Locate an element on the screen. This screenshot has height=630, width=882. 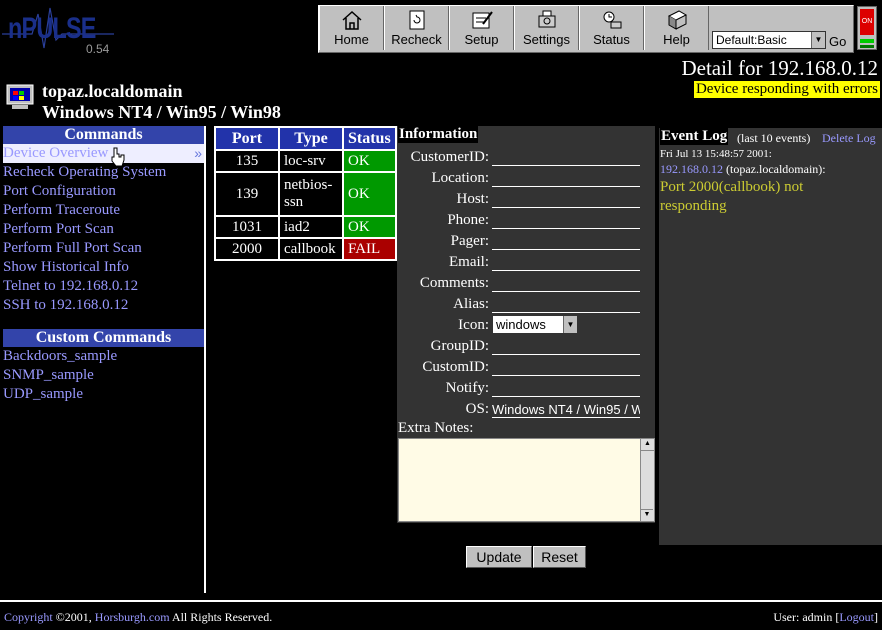
alias-row: Alias: is located at coordinates (526, 302).